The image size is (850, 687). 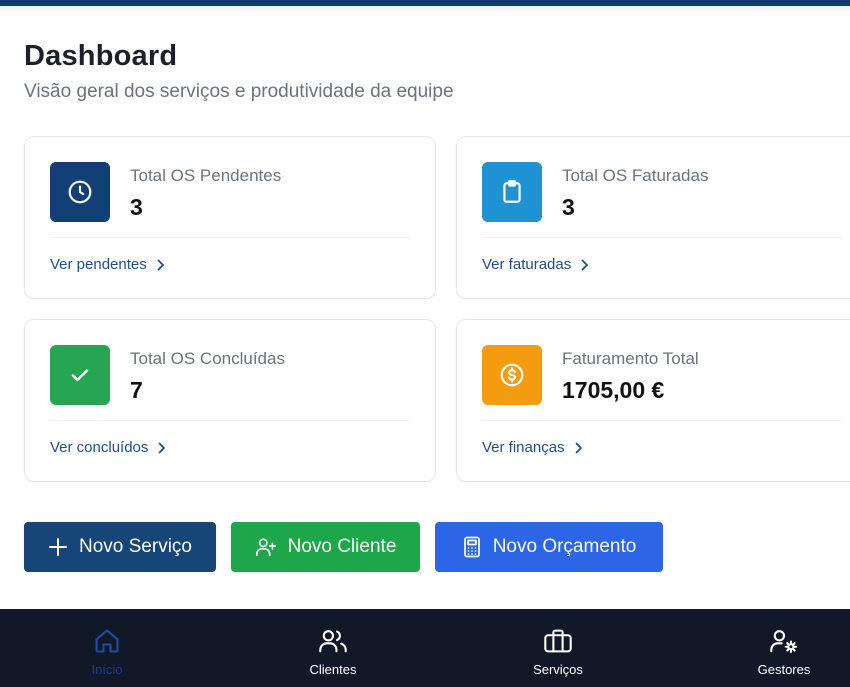 What do you see at coordinates (101, 56) in the screenshot?
I see `page-title: Dashboard` at bounding box center [101, 56].